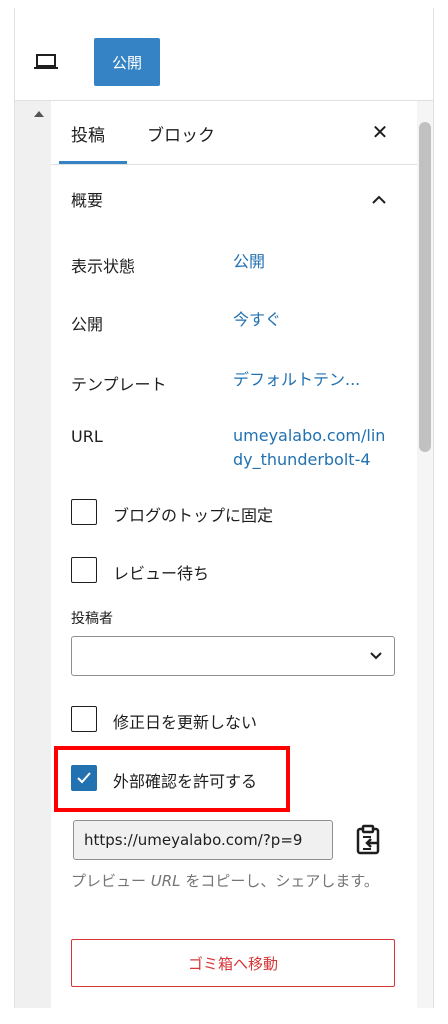  Describe the element at coordinates (279, 881) in the screenshot. I see `help-text-after: をコピーし、シェアします。` at that location.